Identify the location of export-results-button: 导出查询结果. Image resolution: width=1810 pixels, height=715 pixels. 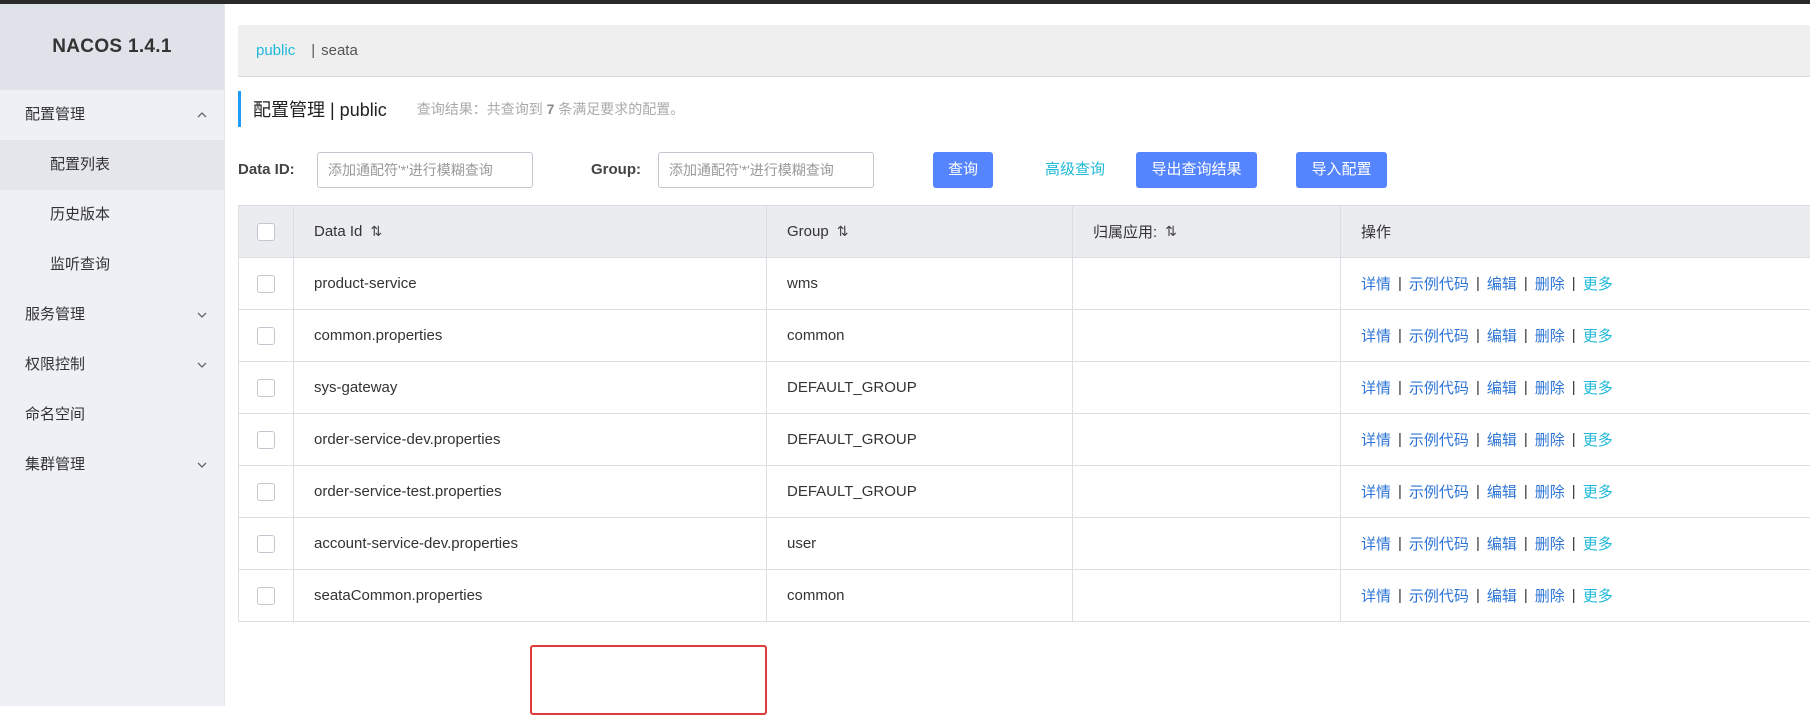
(1196, 170).